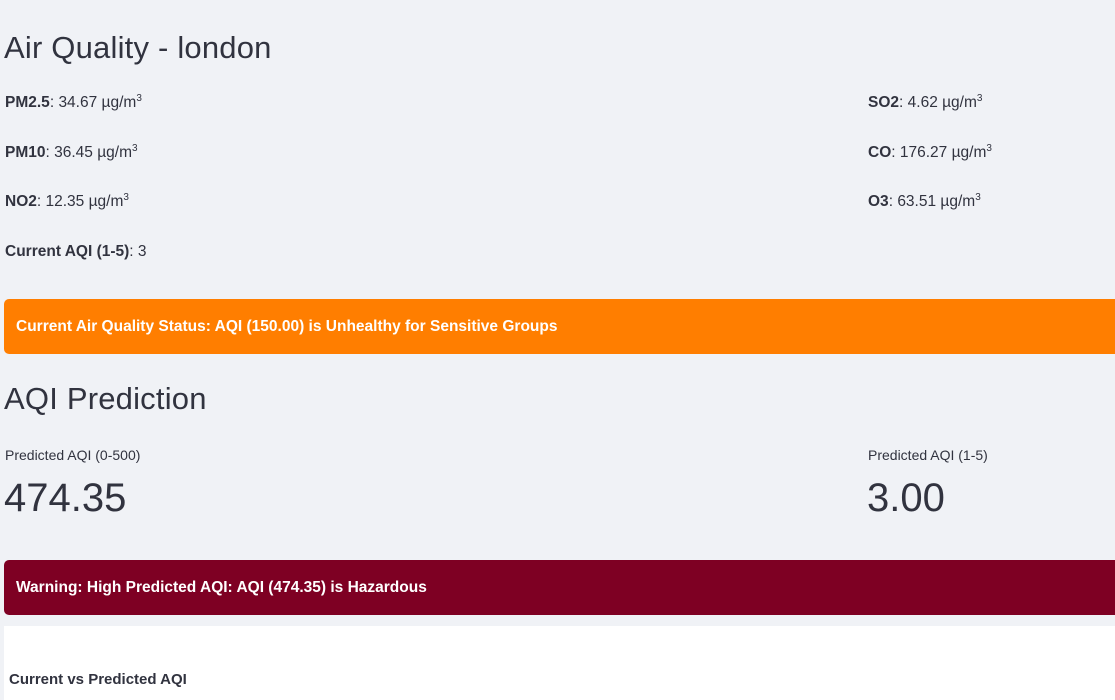  I want to click on predicted-aqi-1-5-label: Predicted AQI (1-5), so click(928, 455).